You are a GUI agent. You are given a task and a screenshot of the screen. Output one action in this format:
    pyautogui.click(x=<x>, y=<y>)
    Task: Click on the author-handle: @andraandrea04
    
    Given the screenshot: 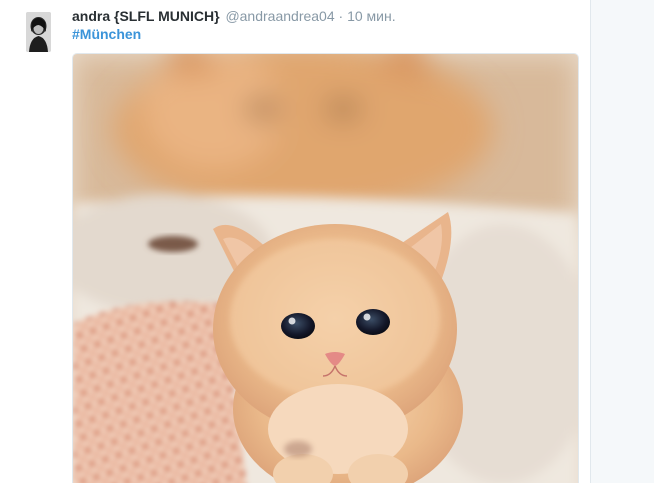 What is the action you would take?
    pyautogui.click(x=279, y=16)
    